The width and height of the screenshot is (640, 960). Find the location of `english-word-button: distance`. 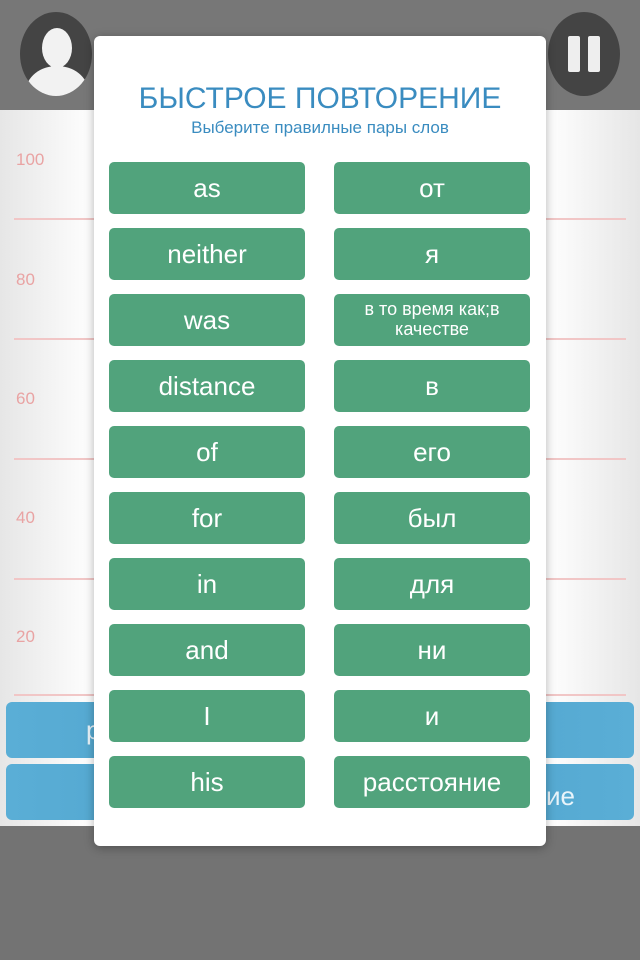

english-word-button: distance is located at coordinates (207, 386).